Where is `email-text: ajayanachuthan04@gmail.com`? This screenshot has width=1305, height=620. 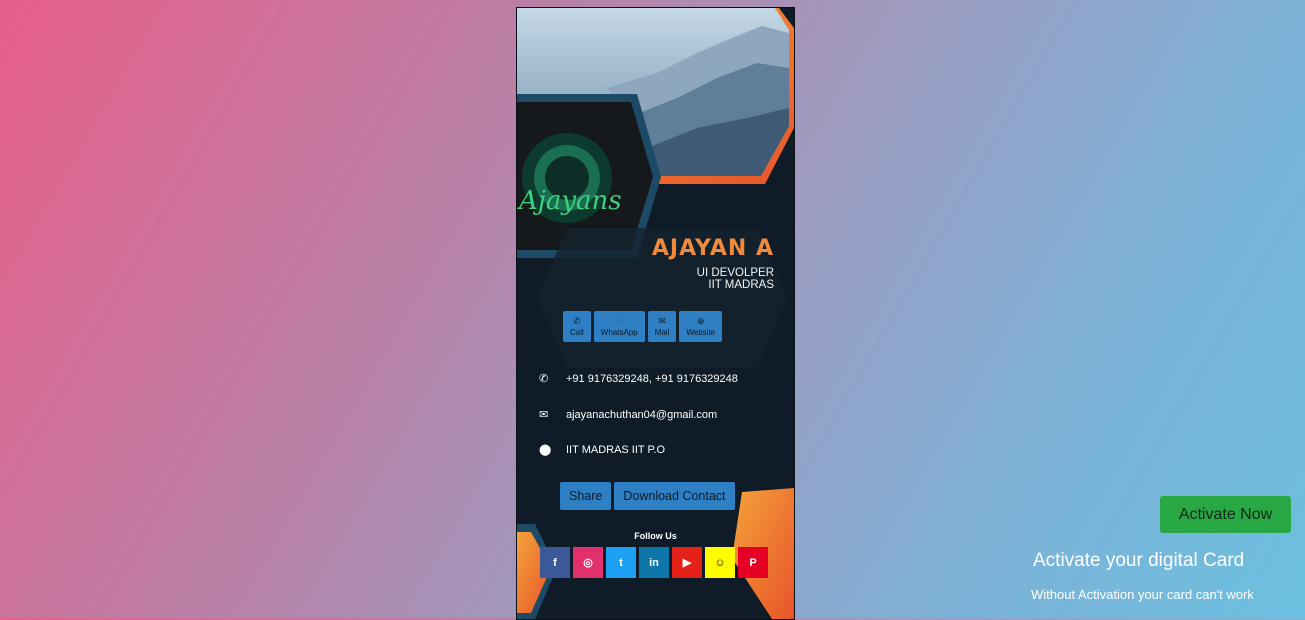 email-text: ajayanachuthan04@gmail.com is located at coordinates (642, 414).